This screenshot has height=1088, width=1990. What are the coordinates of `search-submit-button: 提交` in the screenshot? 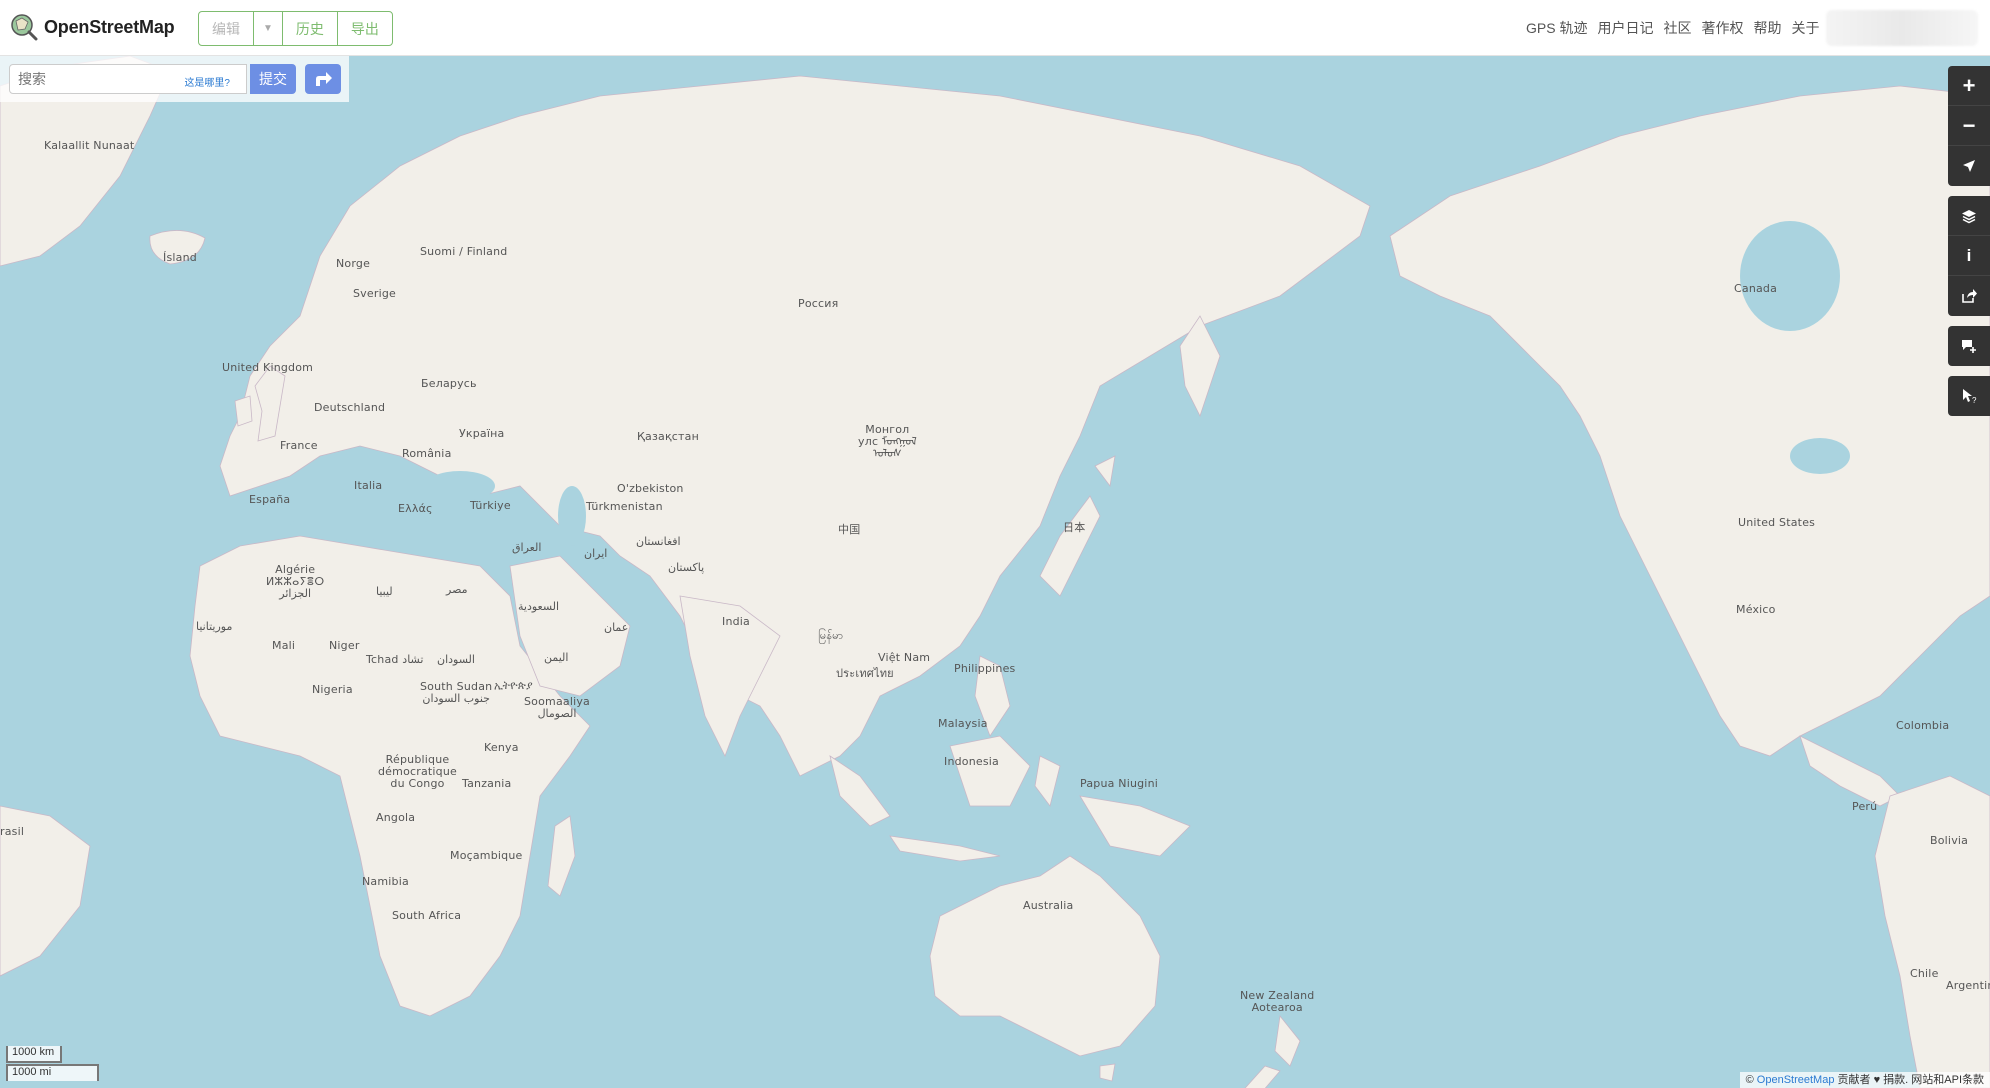 It's located at (273, 79).